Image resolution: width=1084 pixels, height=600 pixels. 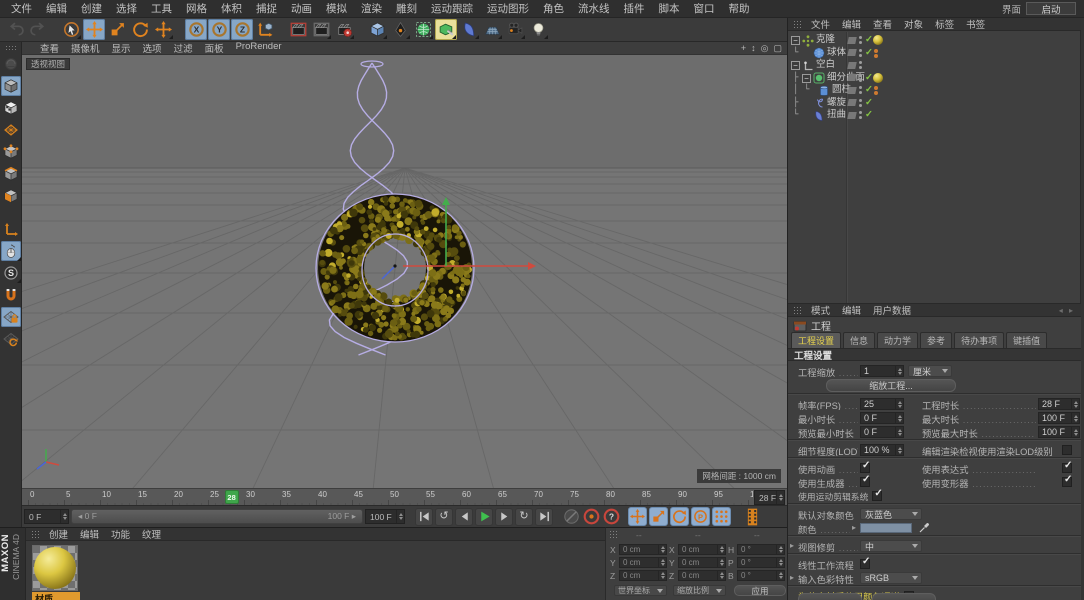 What do you see at coordinates (446, 29) in the screenshot?
I see `volume-button` at bounding box center [446, 29].